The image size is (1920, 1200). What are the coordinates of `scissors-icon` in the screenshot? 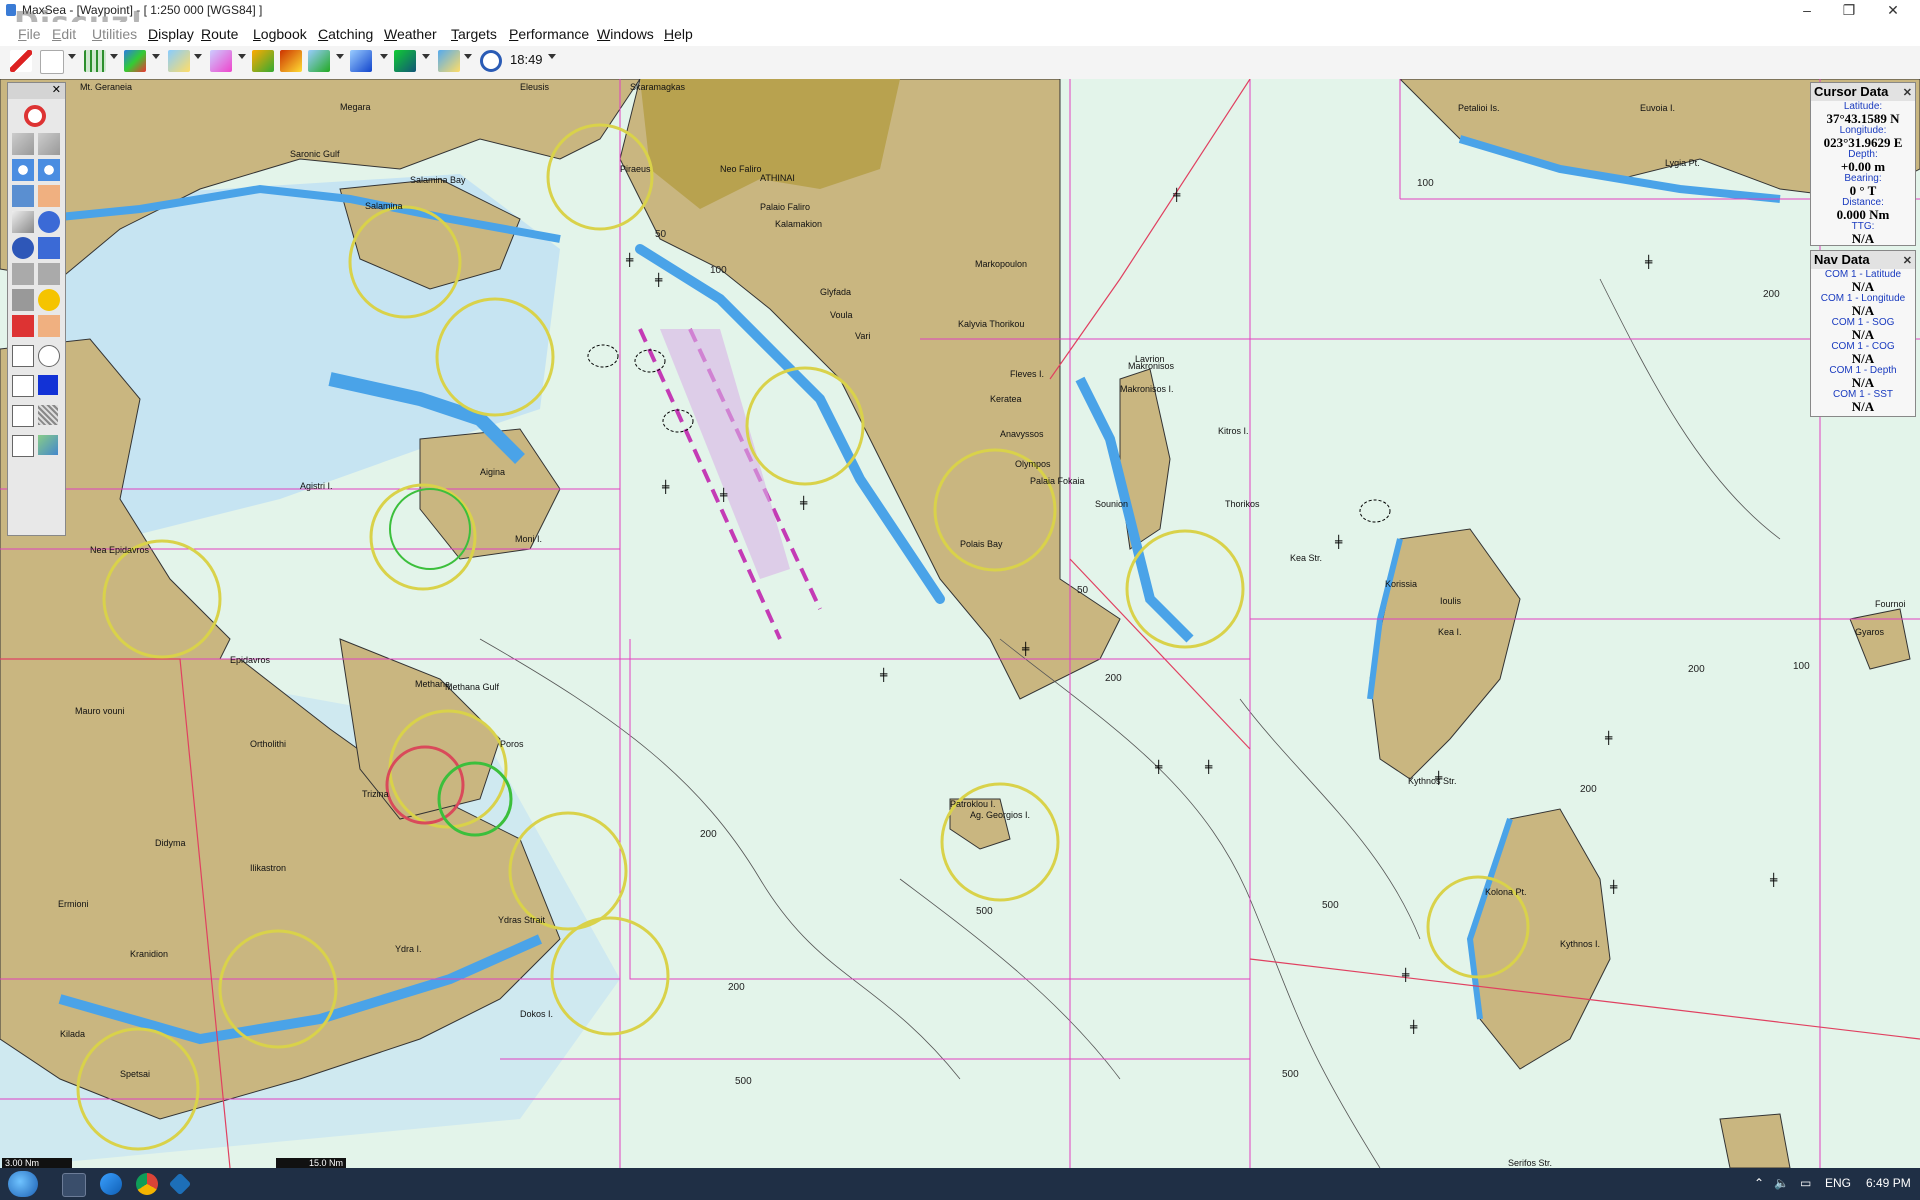 It's located at (23, 300).